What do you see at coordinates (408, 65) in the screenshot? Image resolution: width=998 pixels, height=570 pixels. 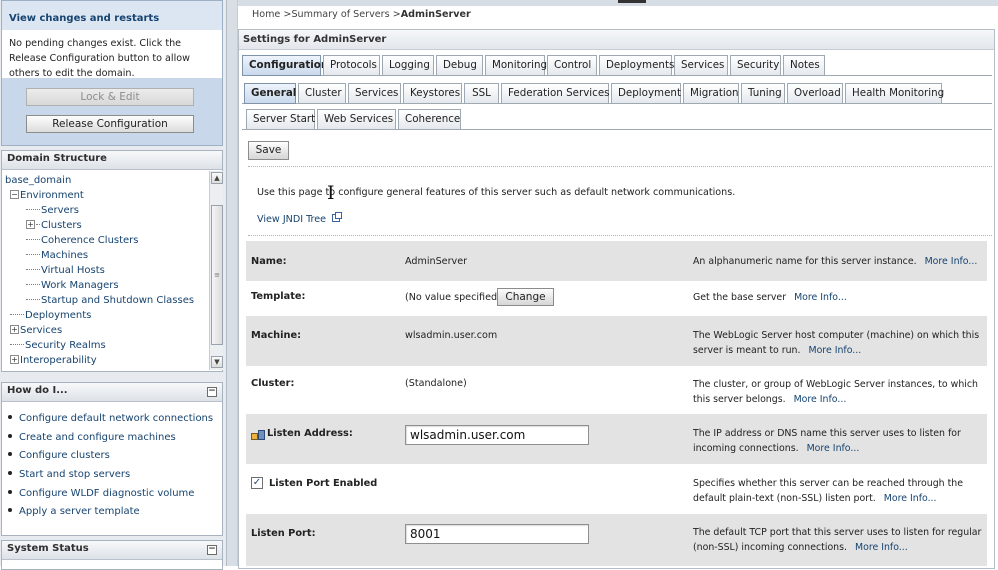 I see `tab-logging: Logging` at bounding box center [408, 65].